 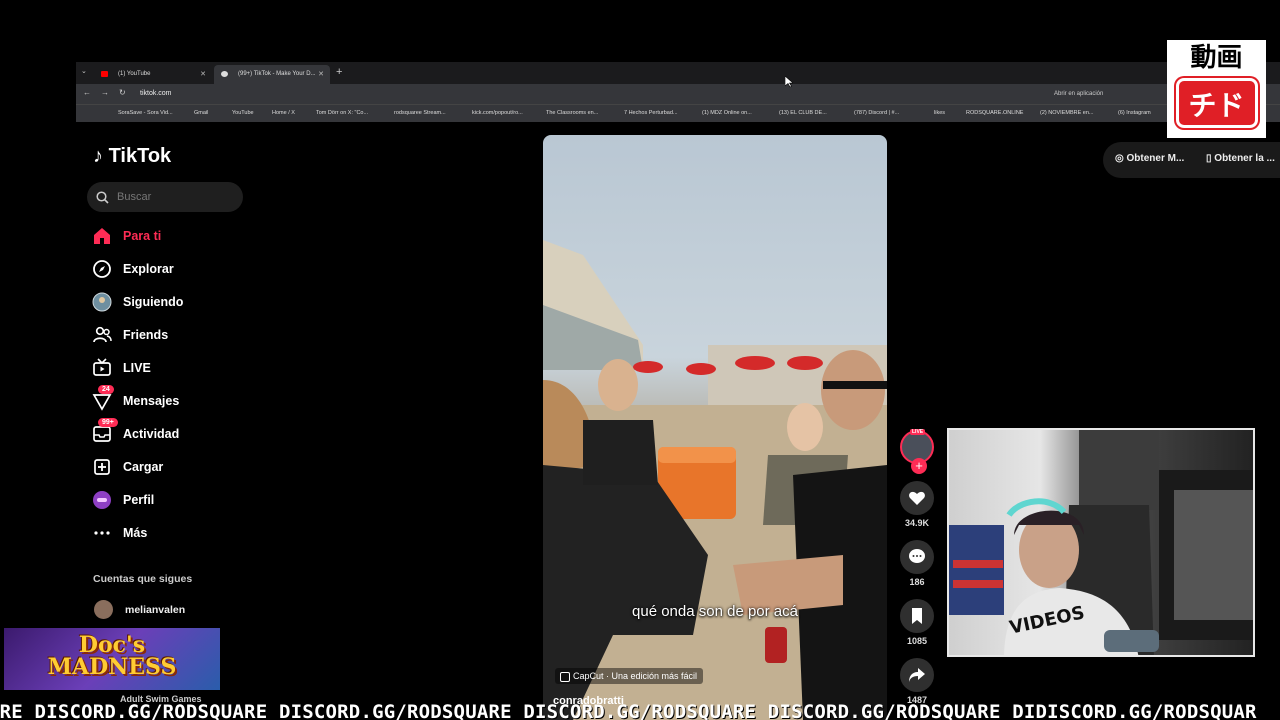 What do you see at coordinates (1216, 106) in the screenshot?
I see `channel-logo: 動画 チドス` at bounding box center [1216, 106].